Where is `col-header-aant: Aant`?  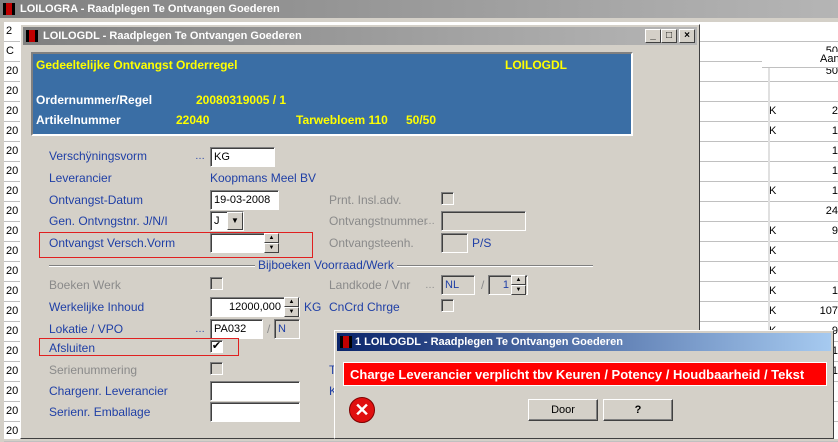 col-header-aant: Aant is located at coordinates (829, 59).